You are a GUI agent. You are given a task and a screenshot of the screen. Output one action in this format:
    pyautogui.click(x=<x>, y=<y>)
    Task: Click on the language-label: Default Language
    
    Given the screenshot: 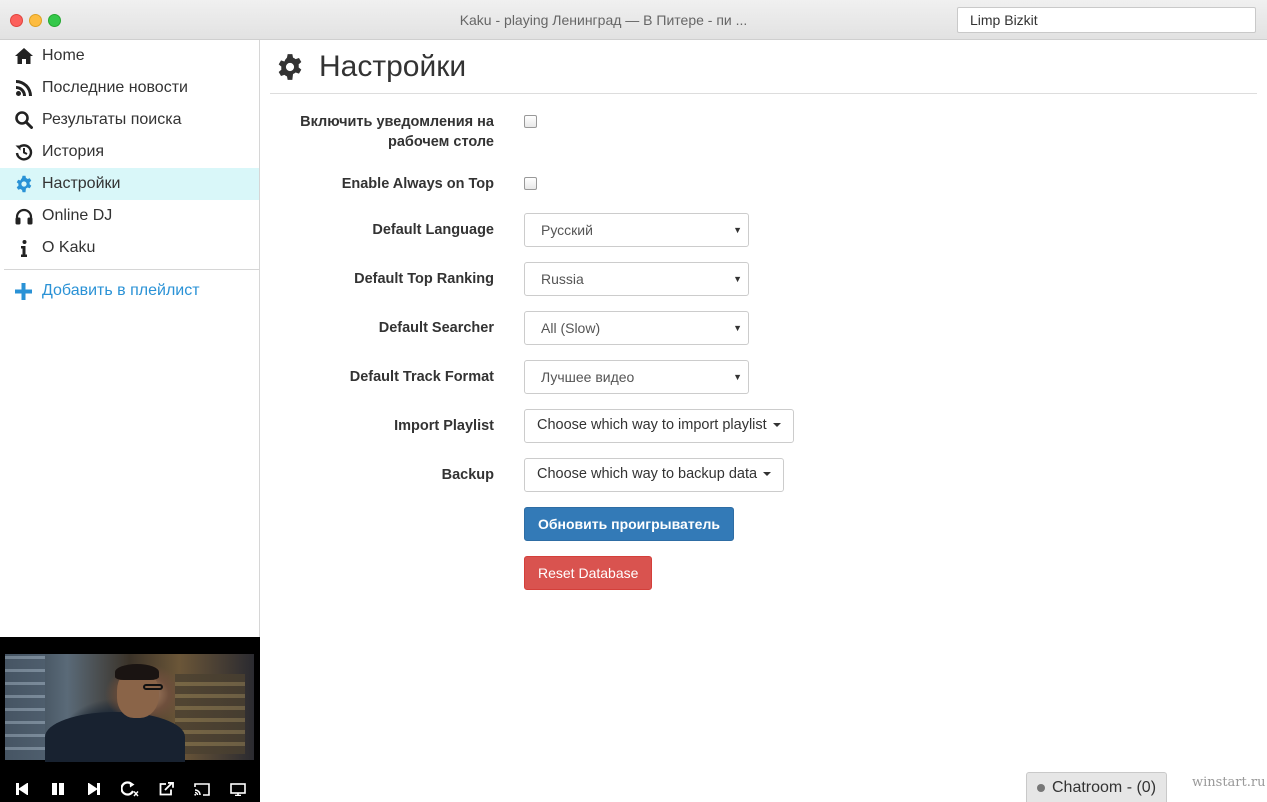 What is the action you would take?
    pyautogui.click(x=433, y=230)
    